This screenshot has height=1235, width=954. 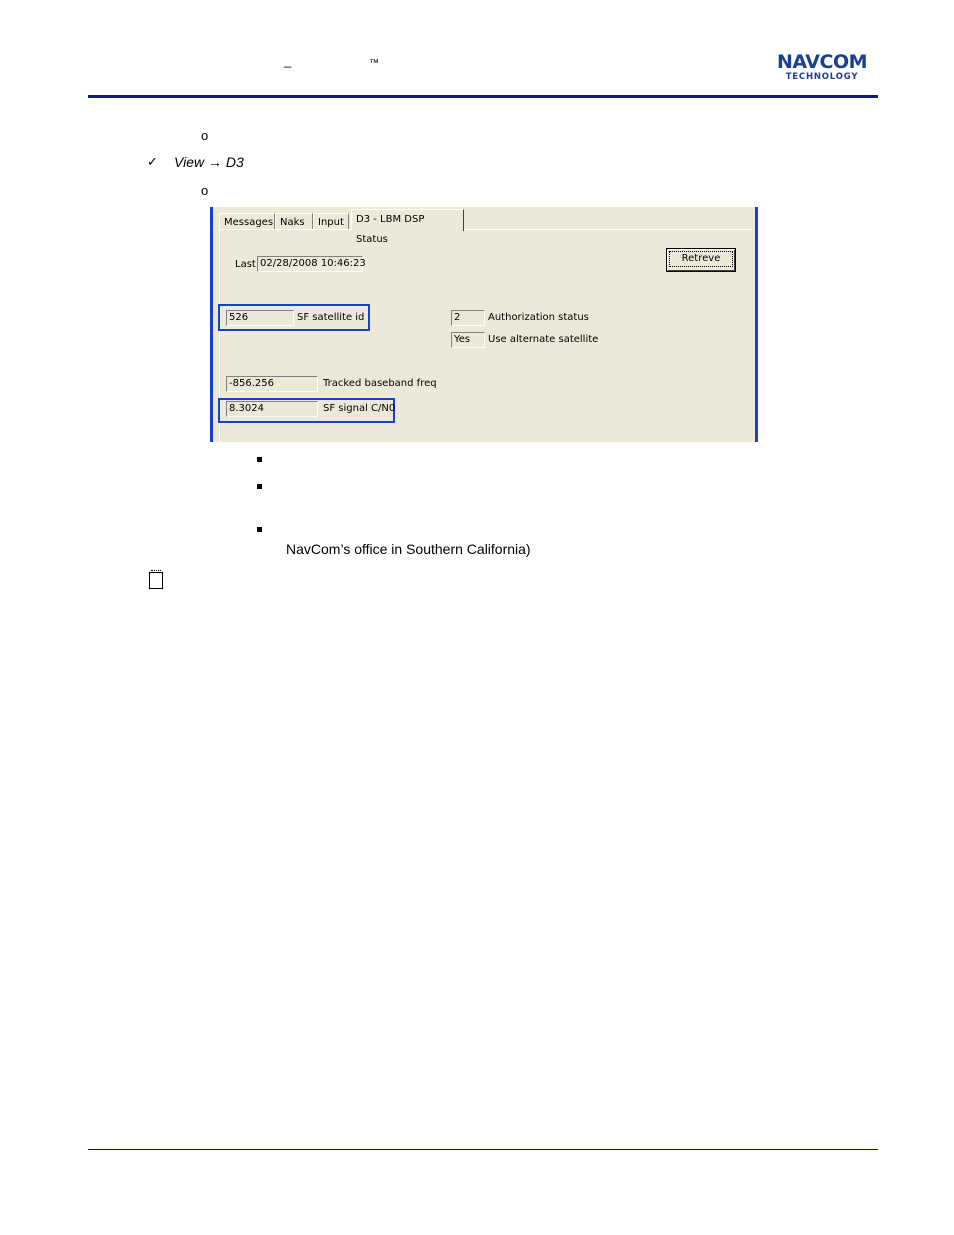 What do you see at coordinates (380, 383) in the screenshot?
I see `tracked-baseband-freq-label: Tracked baseband freq` at bounding box center [380, 383].